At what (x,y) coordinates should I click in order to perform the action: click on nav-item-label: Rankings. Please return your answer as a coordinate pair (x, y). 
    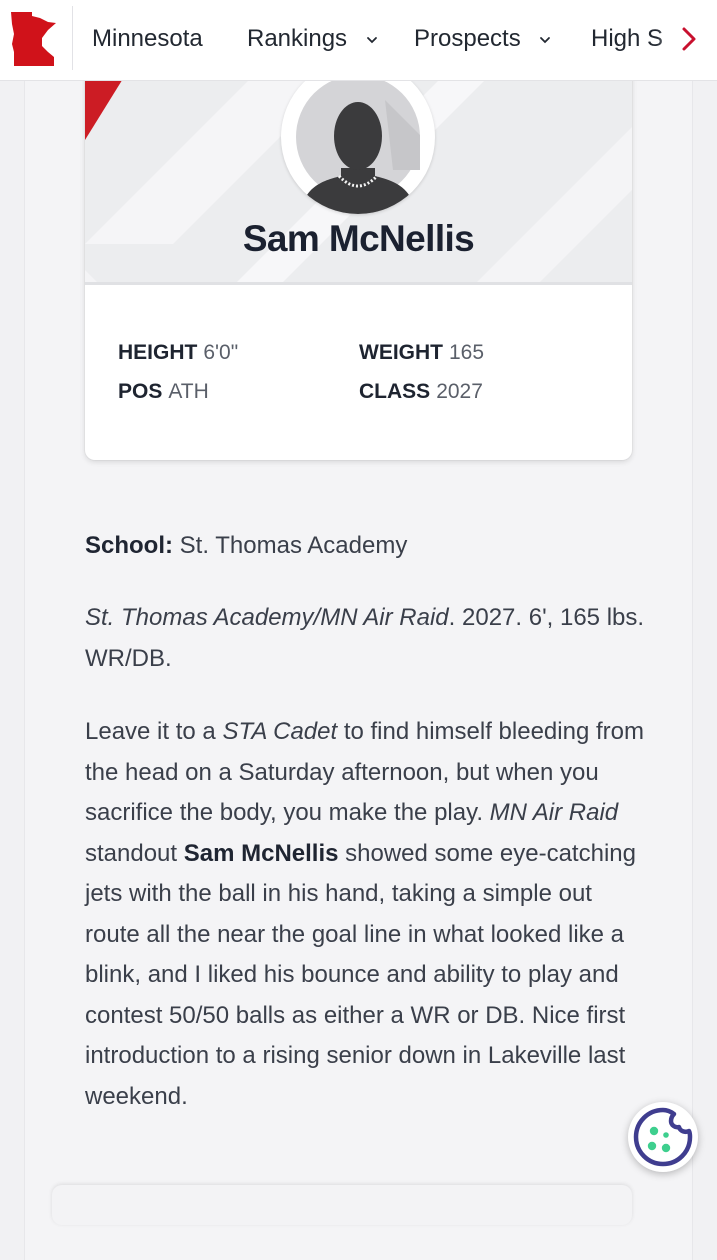
    Looking at the image, I should click on (297, 38).